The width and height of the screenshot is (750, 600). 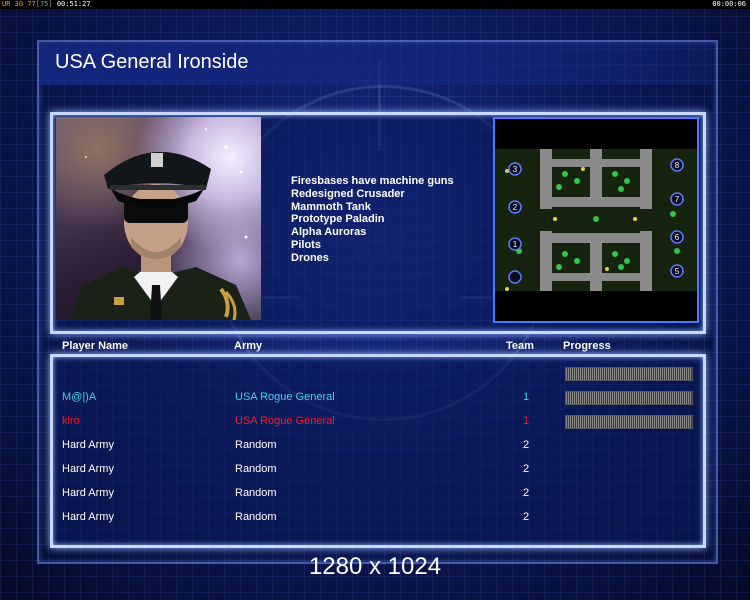 What do you see at coordinates (375, 425) in the screenshot?
I see `player-row: kiro USA Rogue General 1` at bounding box center [375, 425].